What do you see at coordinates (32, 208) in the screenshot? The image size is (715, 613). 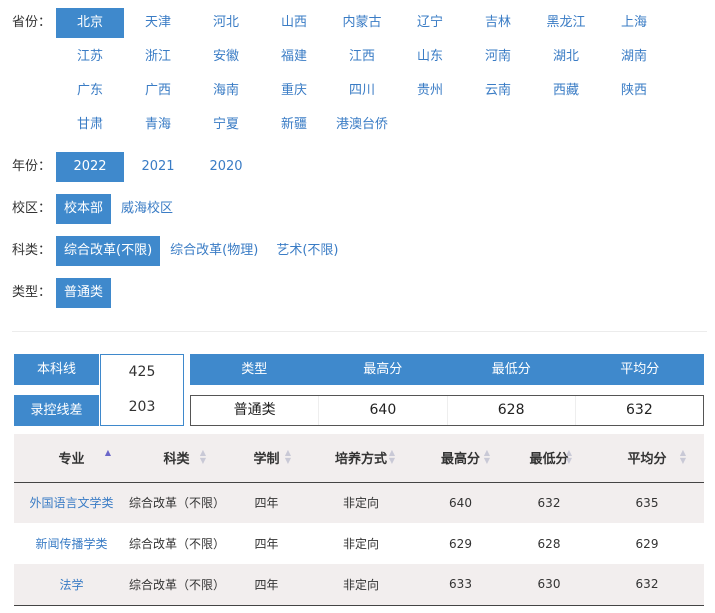 I see `campus-label: 校区：` at bounding box center [32, 208].